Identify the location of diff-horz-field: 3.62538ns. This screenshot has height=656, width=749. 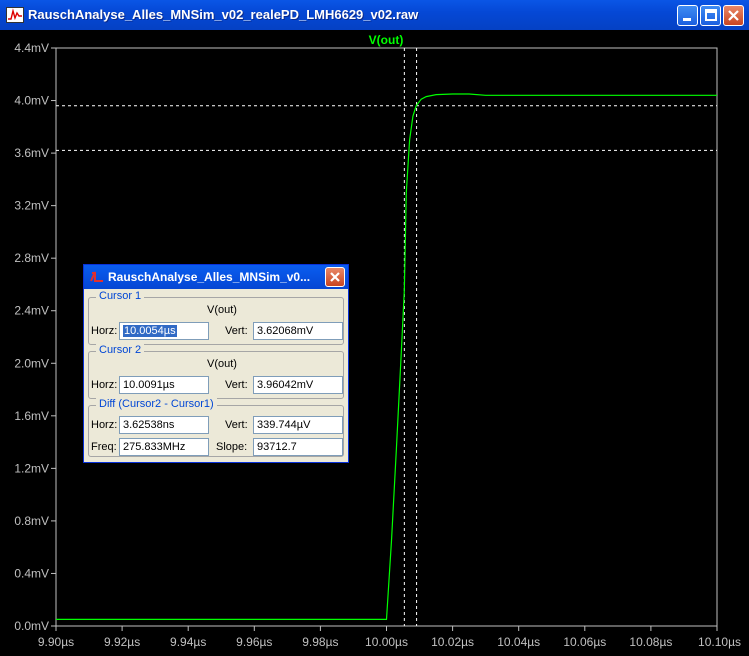
(164, 425).